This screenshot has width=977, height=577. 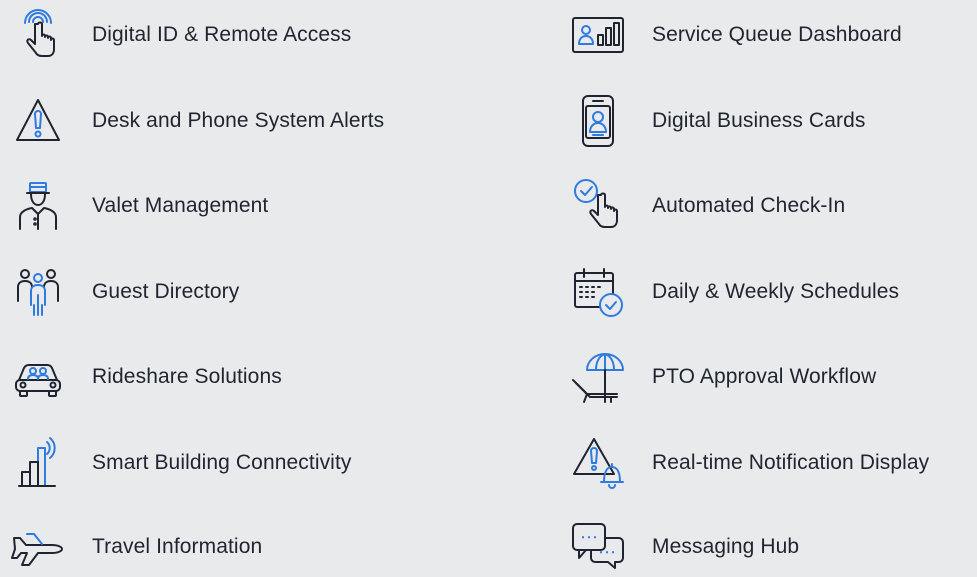 I want to click on feature-guest-directory: Guest Directory, so click(x=119, y=292).